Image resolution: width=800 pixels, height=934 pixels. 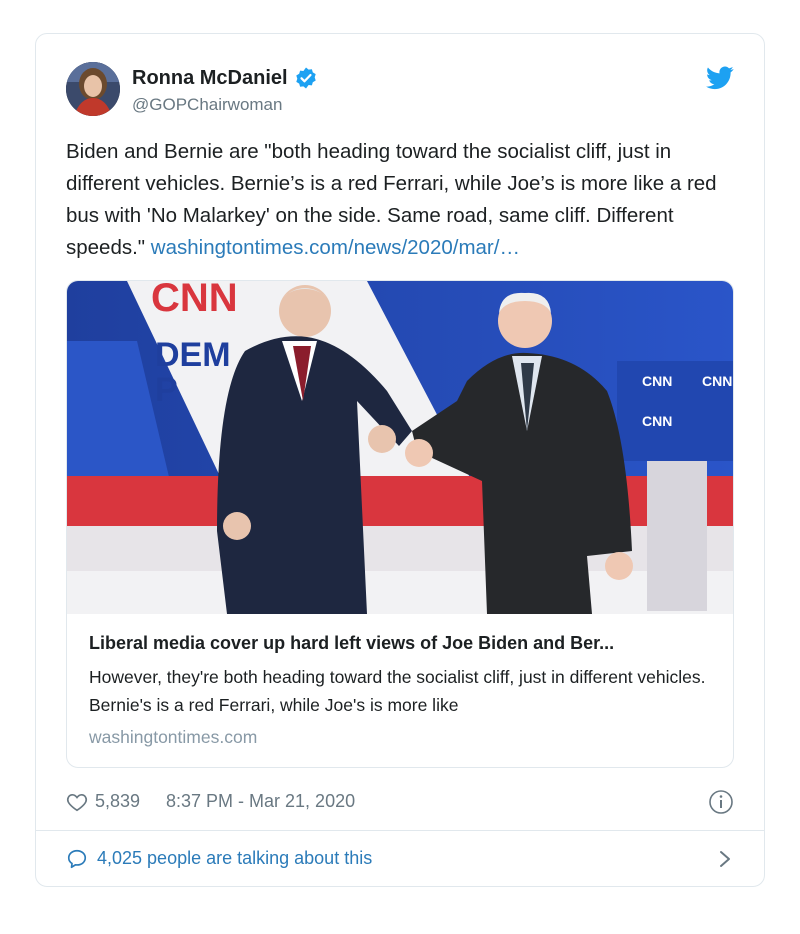 What do you see at coordinates (193, 355) in the screenshot?
I see `svg-text: DEM` at bounding box center [193, 355].